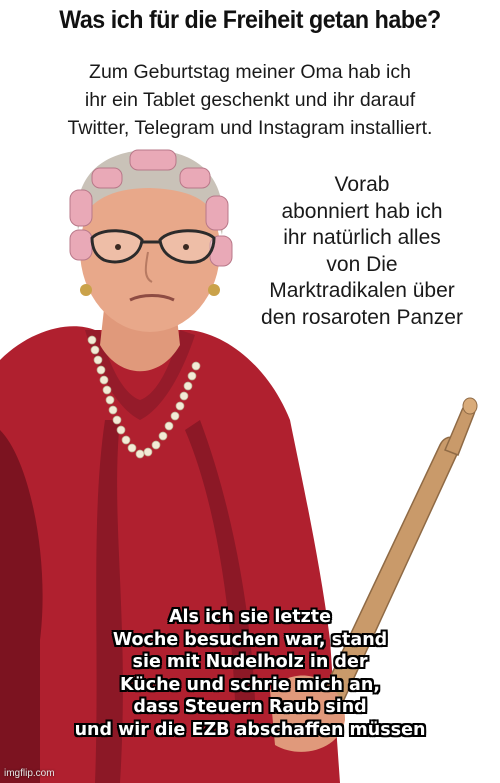  What do you see at coordinates (362, 264) in the screenshot?
I see `side-line: von Die` at bounding box center [362, 264].